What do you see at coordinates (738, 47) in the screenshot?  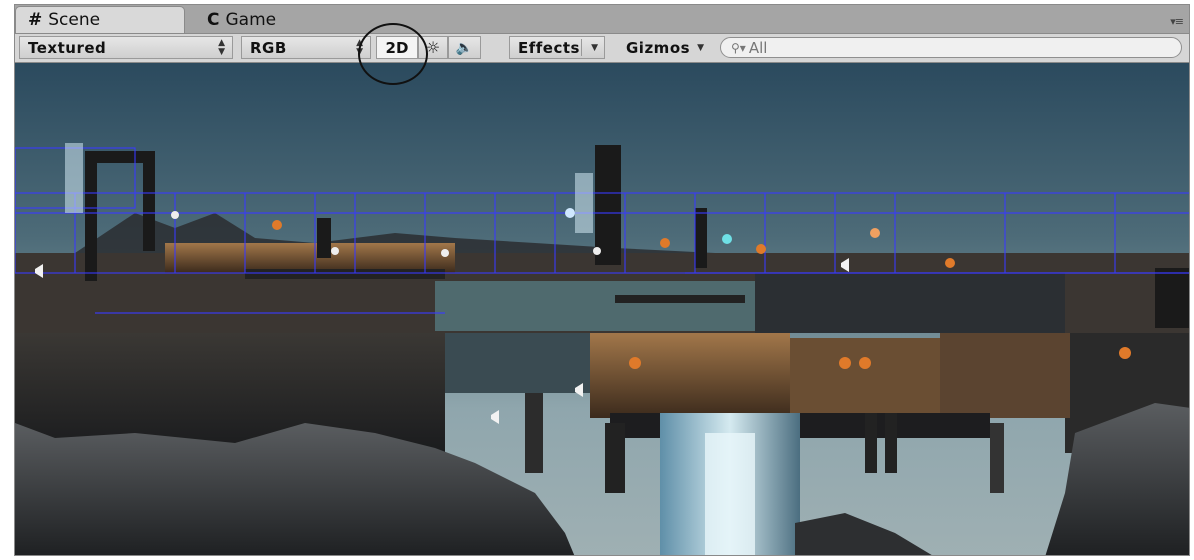 I see `search-icon: ⚲▾` at bounding box center [738, 47].